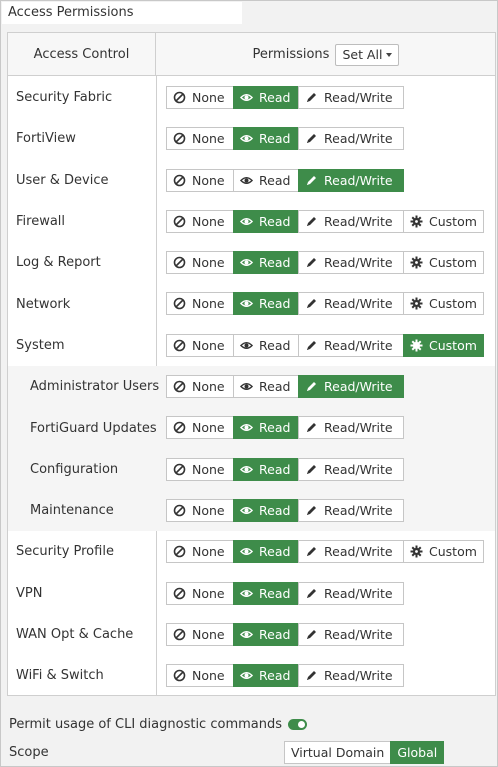 This screenshot has height=767, width=498. What do you see at coordinates (291, 54) in the screenshot?
I see `header-permissions-label: Permissions` at bounding box center [291, 54].